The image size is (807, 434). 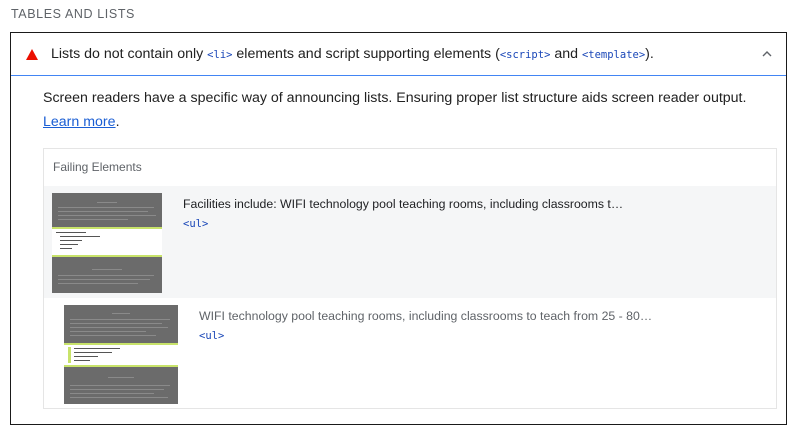 What do you see at coordinates (79, 122) in the screenshot?
I see `learn-more-link: Learn more` at bounding box center [79, 122].